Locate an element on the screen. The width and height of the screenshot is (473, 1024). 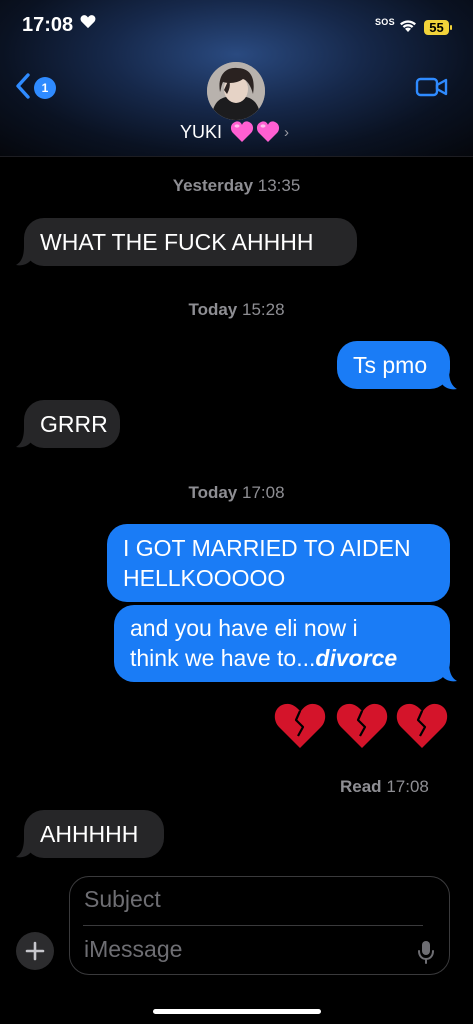
sos-indicator: SOS is located at coordinates (385, 22).